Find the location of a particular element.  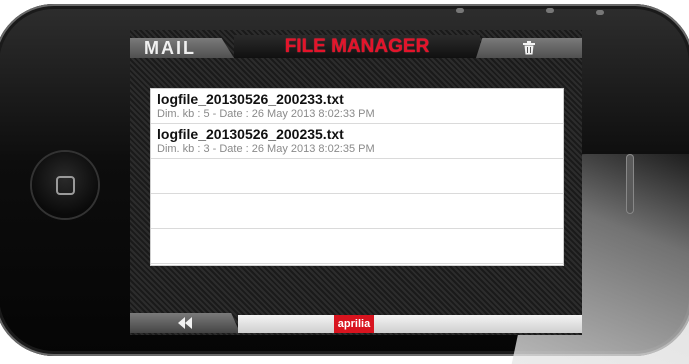

tab-mail: MAIL is located at coordinates (182, 48).